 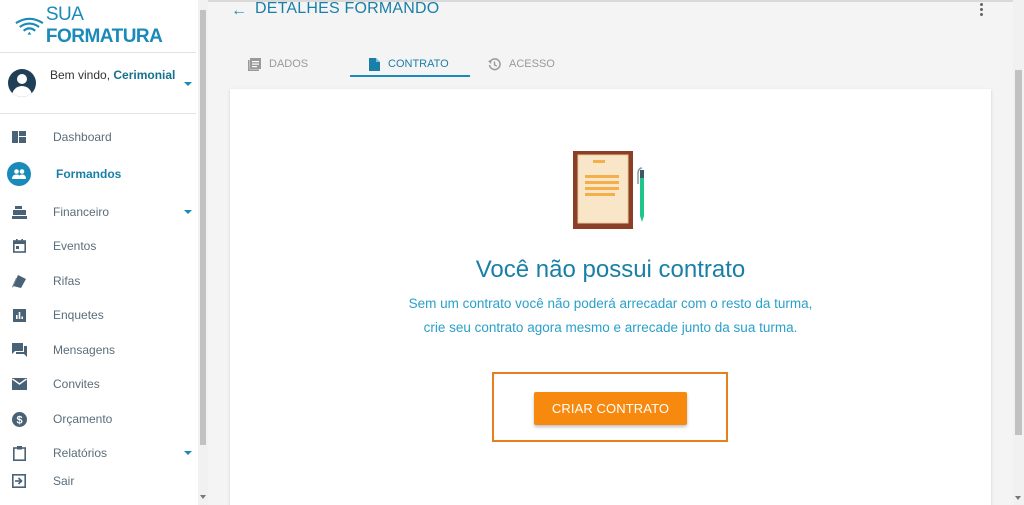 I want to click on document-icon, so click(x=374, y=64).